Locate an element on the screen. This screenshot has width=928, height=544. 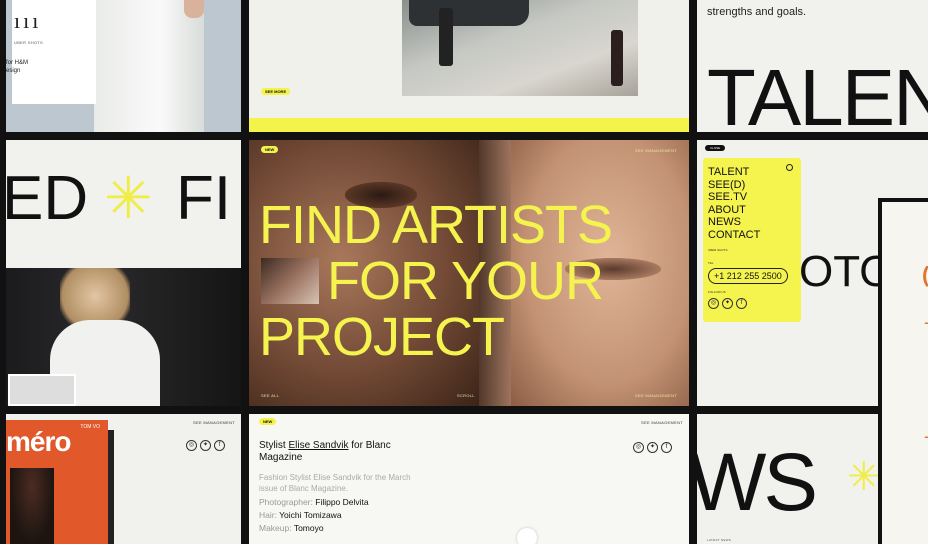
magazine-model is located at coordinates (32, 506).